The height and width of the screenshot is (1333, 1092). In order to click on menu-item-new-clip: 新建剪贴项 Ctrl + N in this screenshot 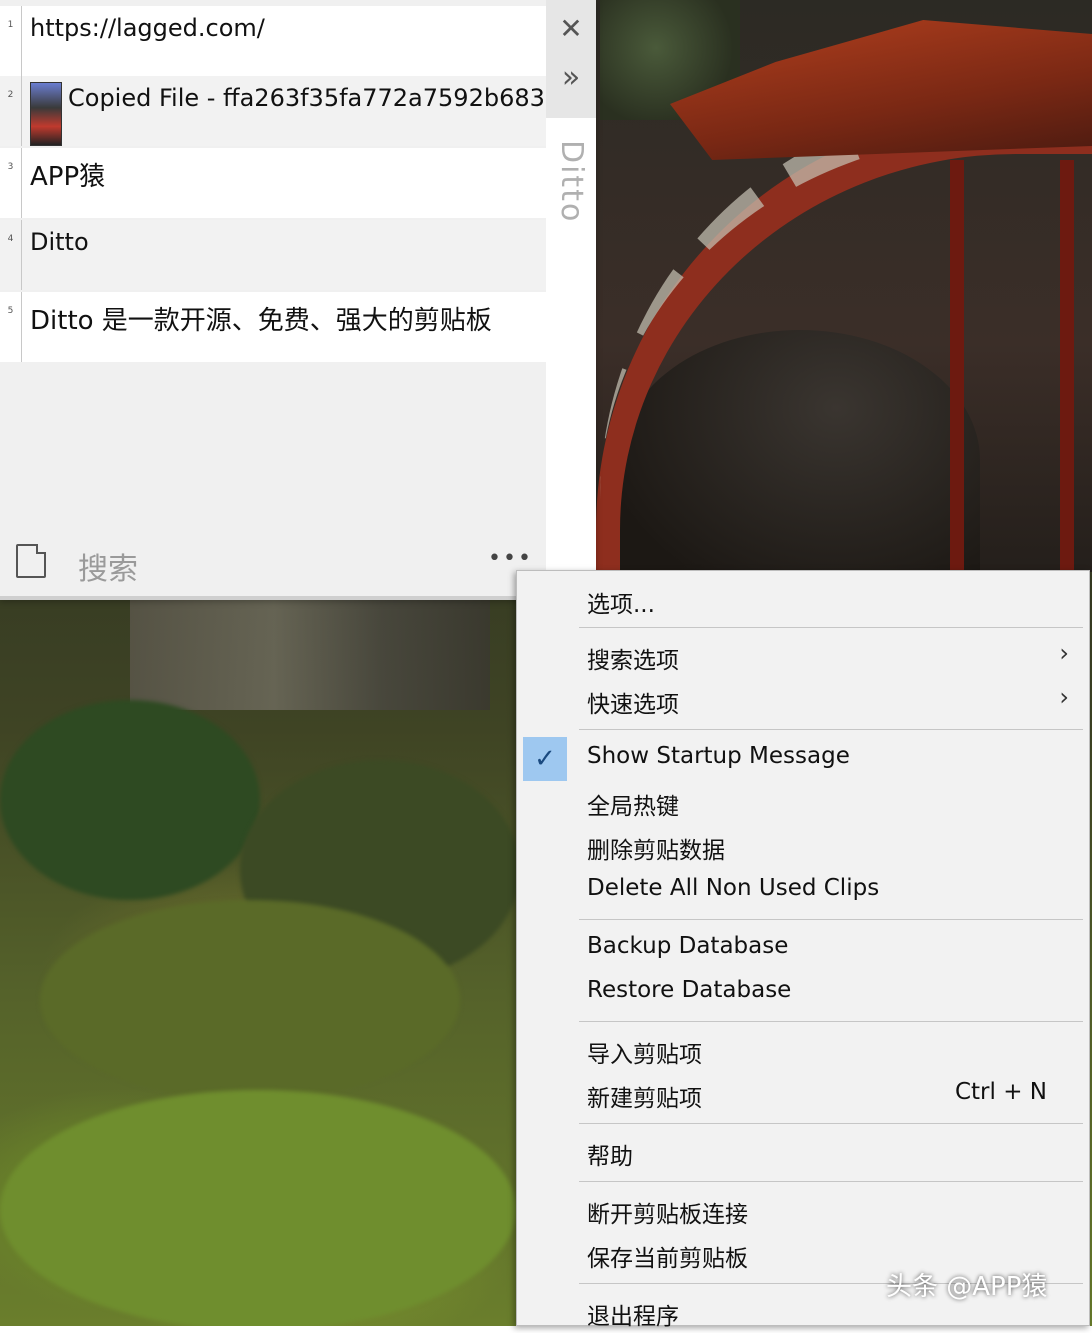, I will do `click(803, 1094)`.